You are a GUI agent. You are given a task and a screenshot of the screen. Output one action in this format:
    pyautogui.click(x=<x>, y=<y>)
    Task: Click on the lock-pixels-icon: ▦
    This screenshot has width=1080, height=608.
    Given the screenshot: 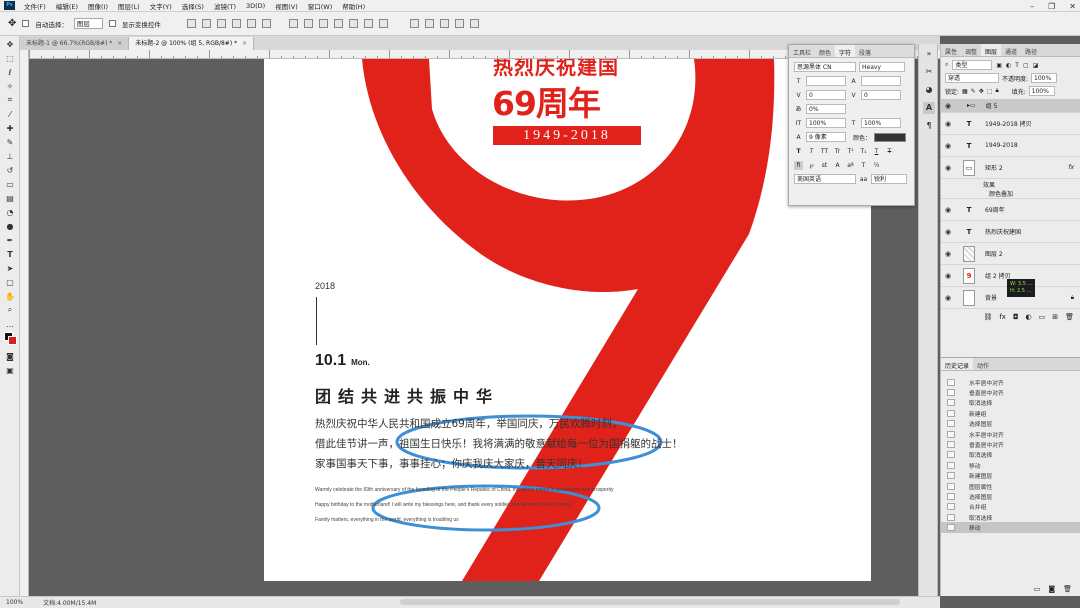 What is the action you would take?
    pyautogui.click(x=965, y=91)
    